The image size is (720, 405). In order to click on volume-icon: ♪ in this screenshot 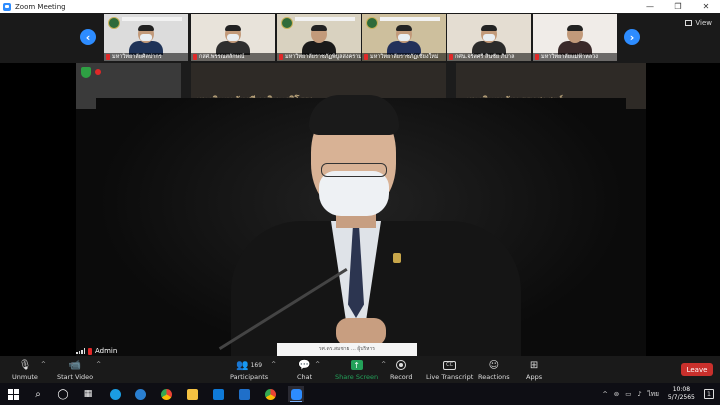, I will do `click(639, 394)`.